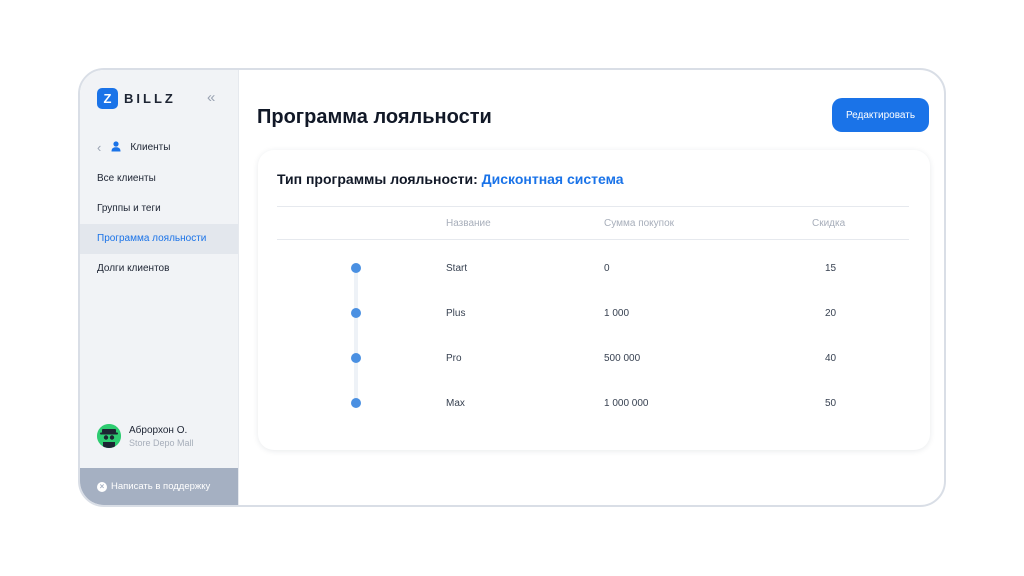  I want to click on profile-store: Store Depo Mall, so click(161, 442).